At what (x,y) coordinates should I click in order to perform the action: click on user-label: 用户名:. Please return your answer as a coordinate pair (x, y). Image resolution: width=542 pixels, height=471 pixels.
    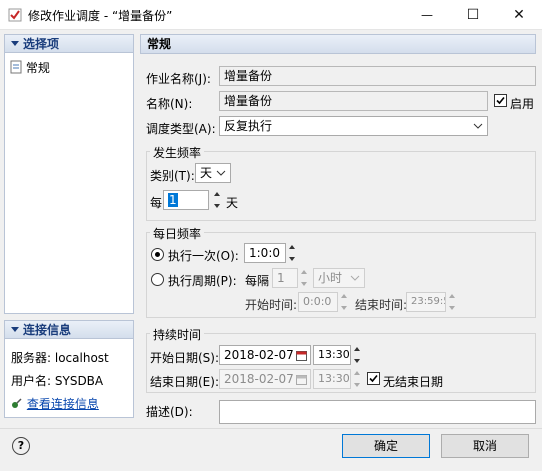
    Looking at the image, I should click on (31, 381).